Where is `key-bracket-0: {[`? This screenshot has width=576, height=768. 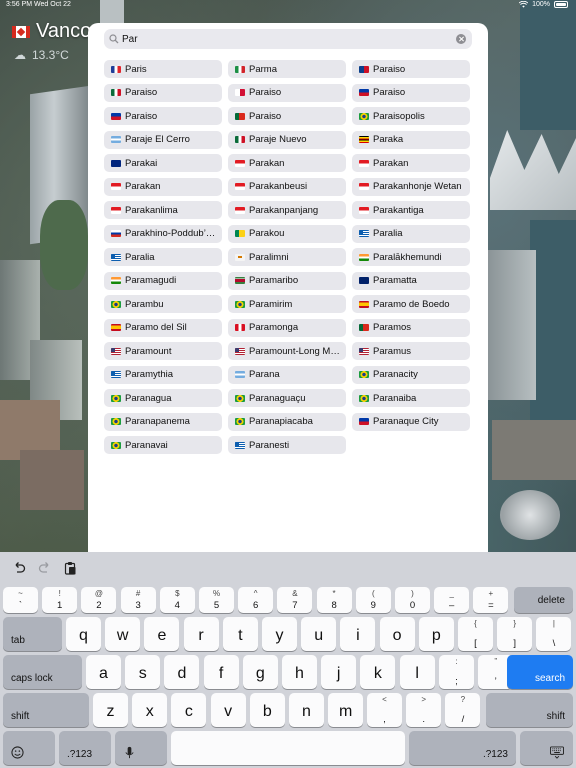
key-bracket-0: {[ is located at coordinates (475, 634).